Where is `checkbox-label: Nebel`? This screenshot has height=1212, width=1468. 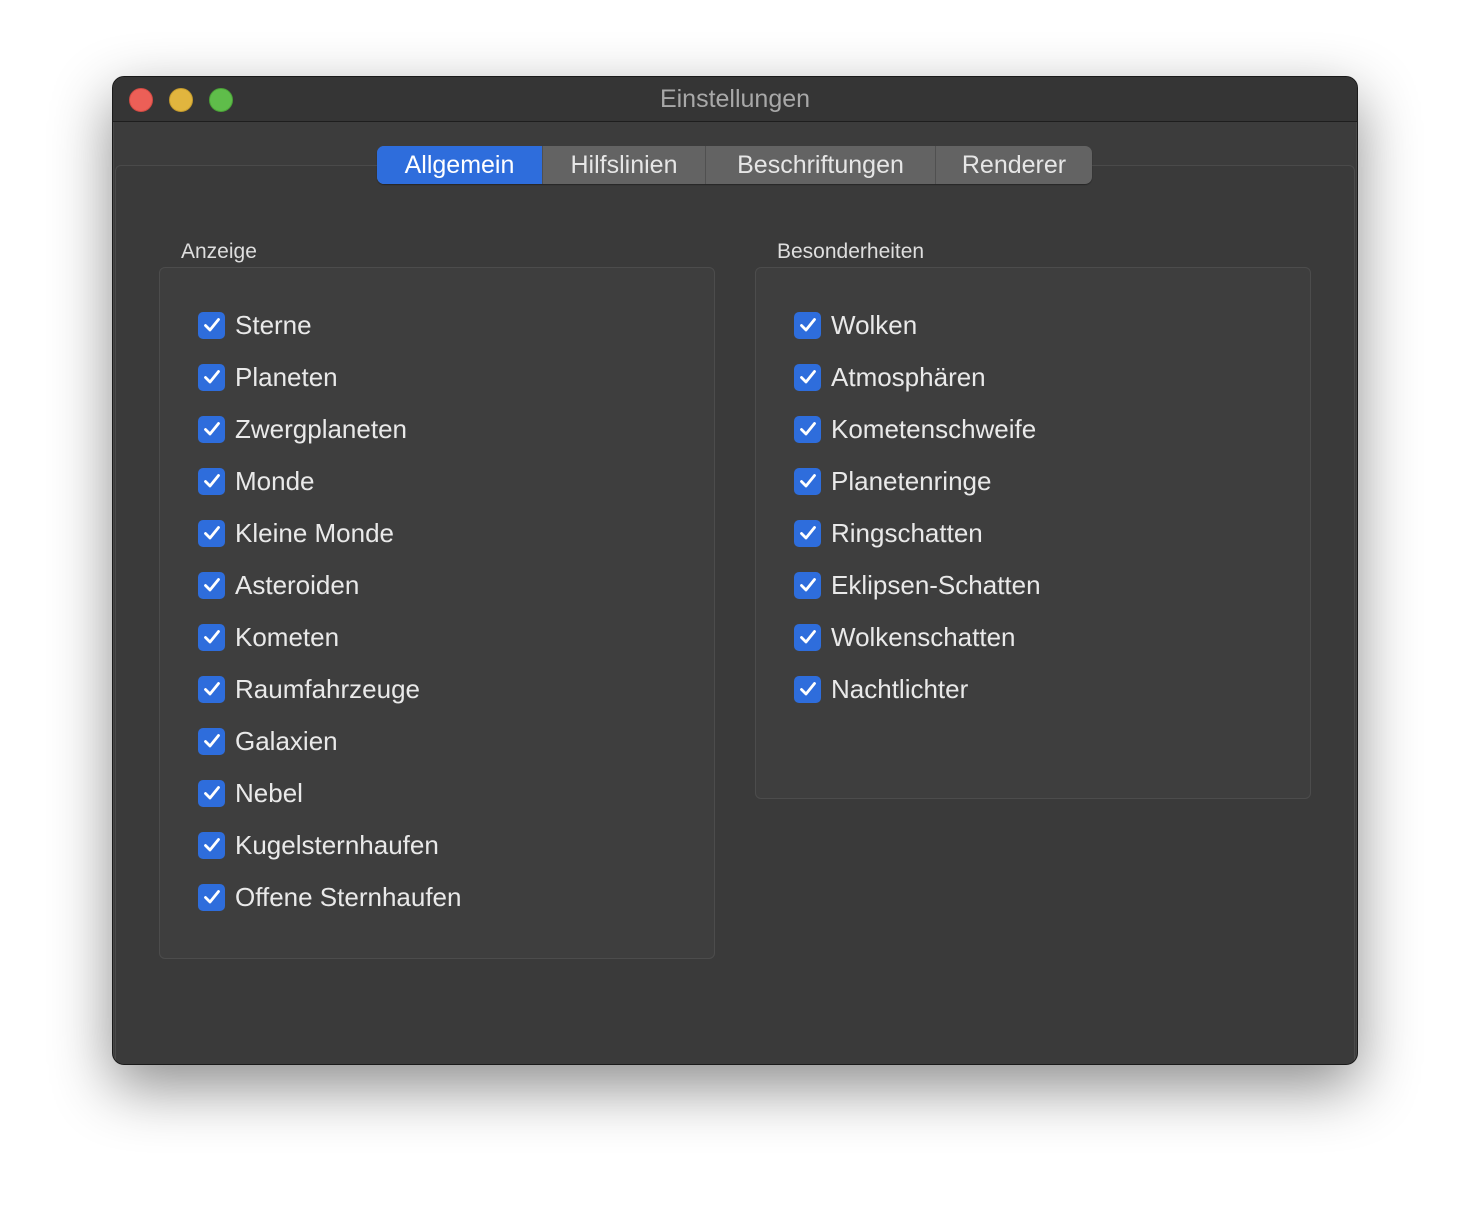 checkbox-label: Nebel is located at coordinates (269, 792).